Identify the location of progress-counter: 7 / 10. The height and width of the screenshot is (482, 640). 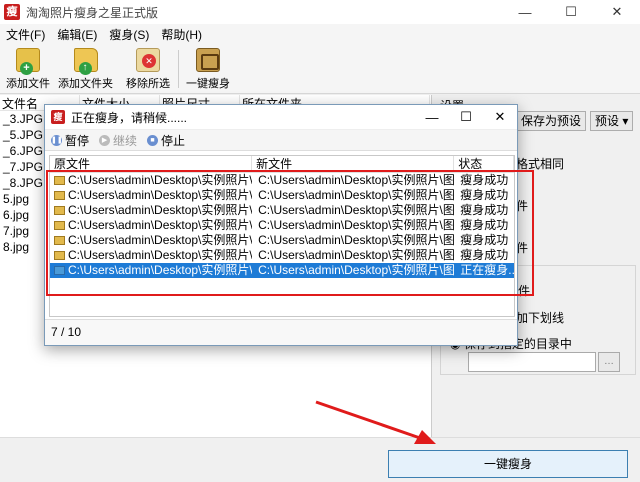
(281, 332).